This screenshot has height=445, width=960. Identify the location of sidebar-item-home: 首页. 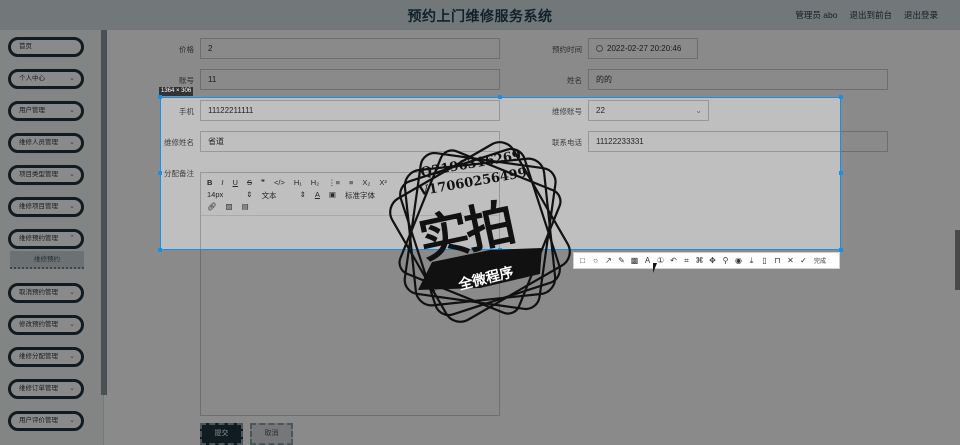
(46, 47).